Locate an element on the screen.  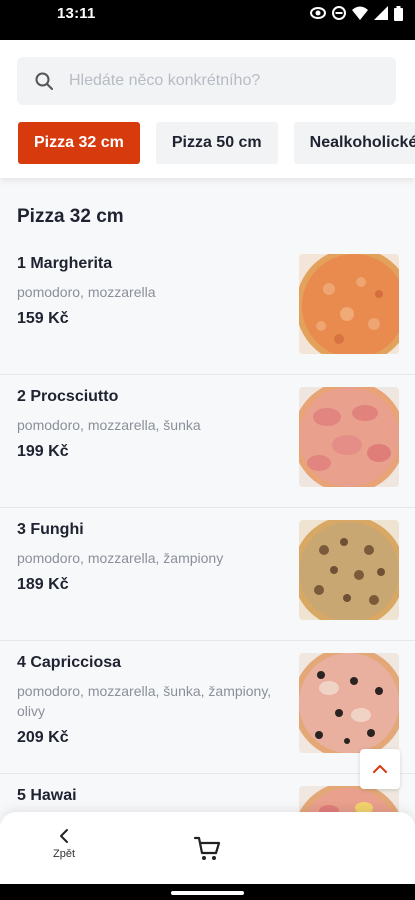
tab-label: Pizza 50 cm is located at coordinates (216, 142).